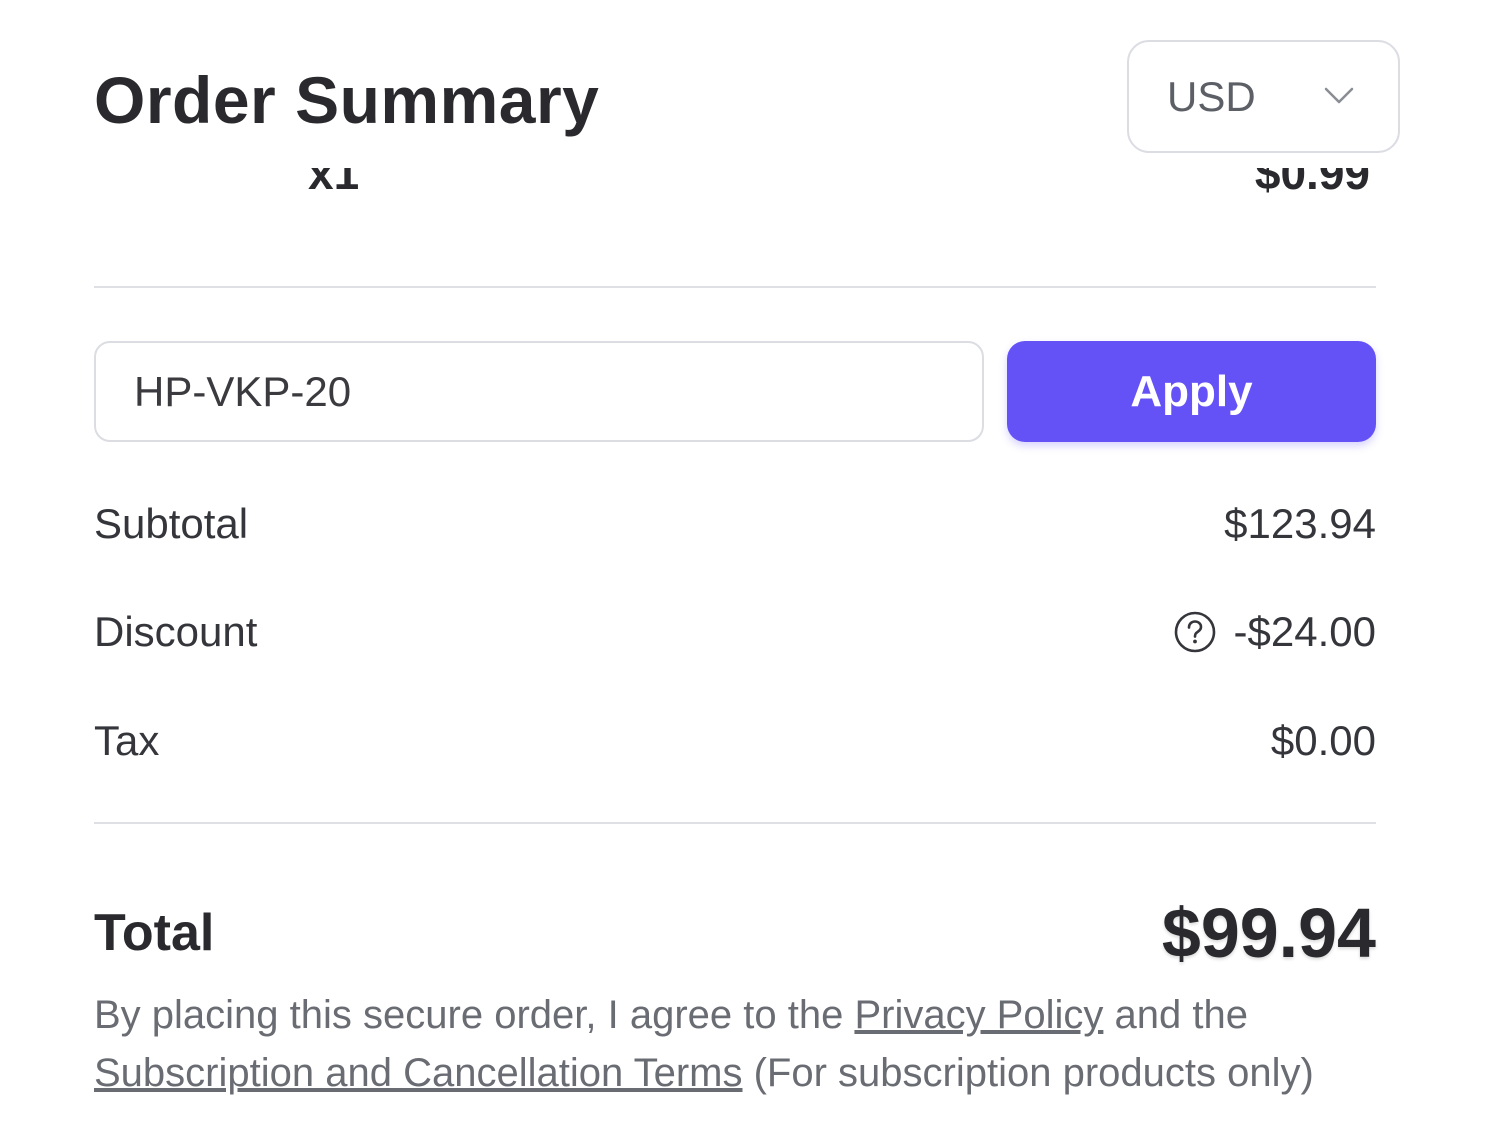  I want to click on privacy-policy-link: Privacy Policy, so click(978, 1015).